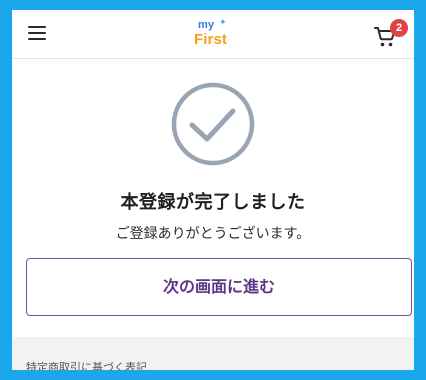 This screenshot has width=426, height=380. I want to click on commercial-transactions-link: 特定商取引に基づく表記, so click(86, 364).